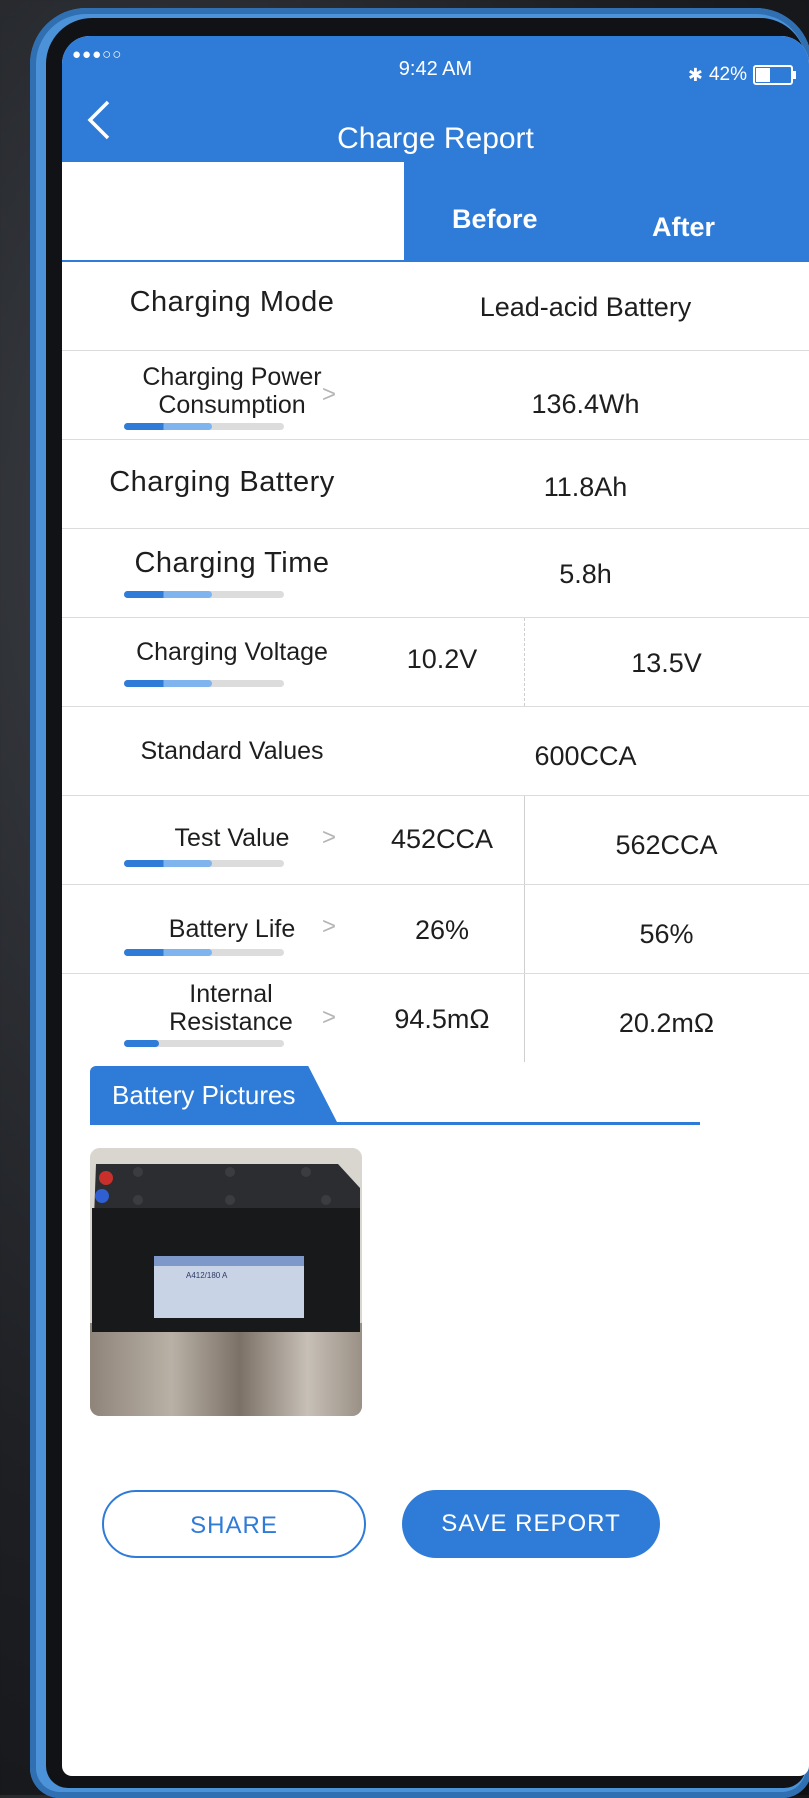  Describe the element at coordinates (774, 75) in the screenshot. I see `battery-icon` at that location.